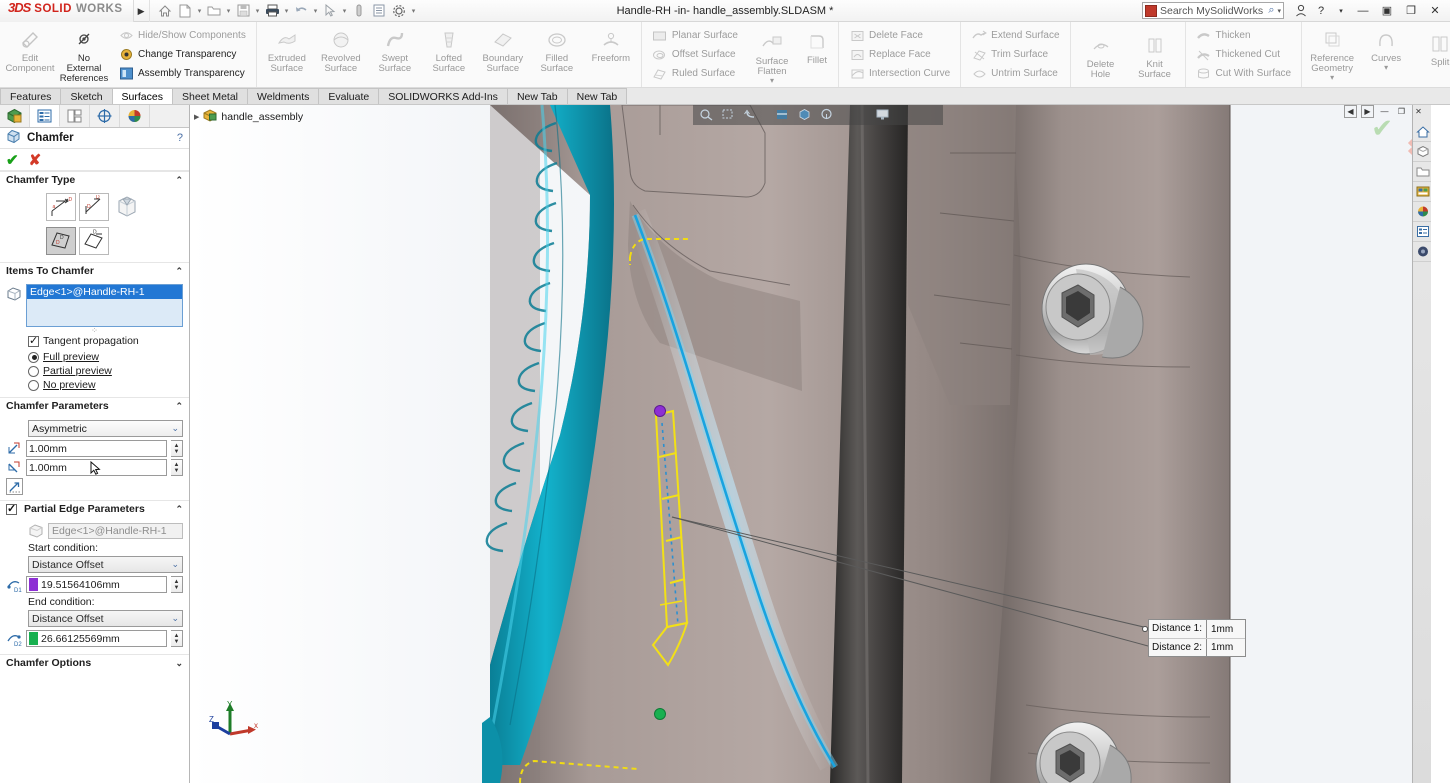 This screenshot has height=783, width=1450. I want to click on angle-distance-chamfer-button: Da, so click(61, 207).